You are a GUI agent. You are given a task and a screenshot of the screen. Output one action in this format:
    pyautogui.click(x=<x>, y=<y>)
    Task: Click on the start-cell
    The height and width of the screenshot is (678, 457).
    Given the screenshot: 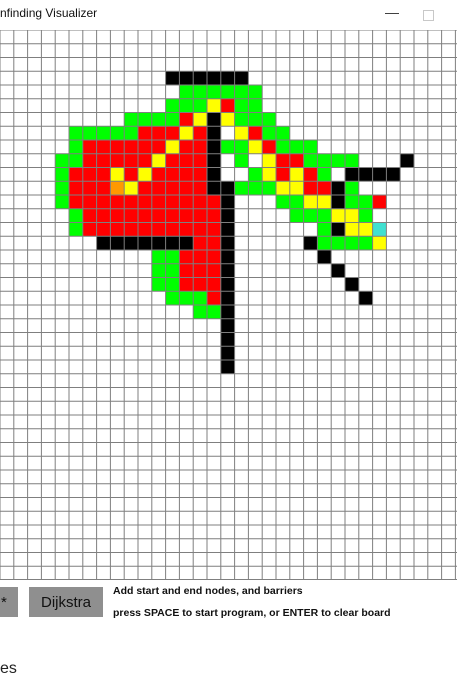 What is the action you would take?
    pyautogui.click(x=117, y=188)
    